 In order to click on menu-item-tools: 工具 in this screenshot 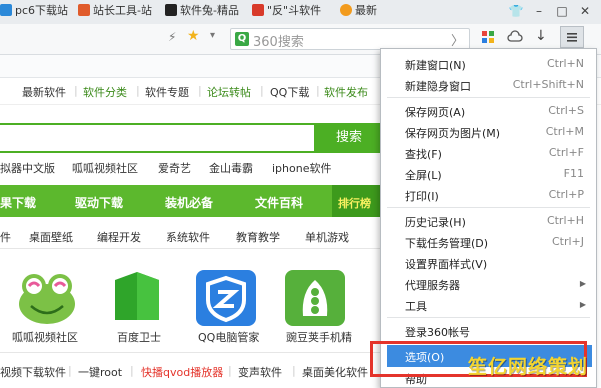, I will do `click(416, 306)`.